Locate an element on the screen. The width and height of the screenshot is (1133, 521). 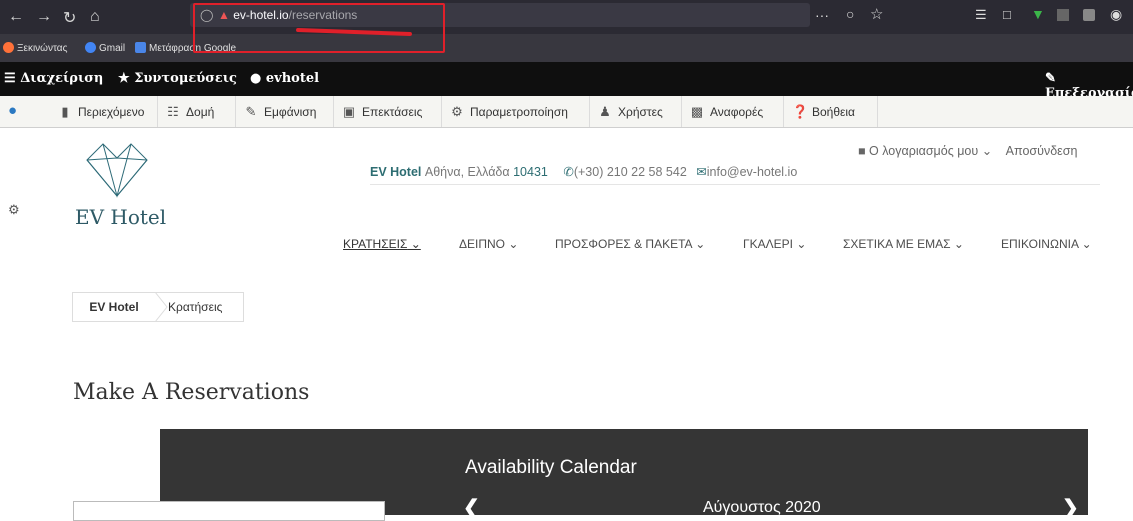
google-icon is located at coordinates (90, 47).